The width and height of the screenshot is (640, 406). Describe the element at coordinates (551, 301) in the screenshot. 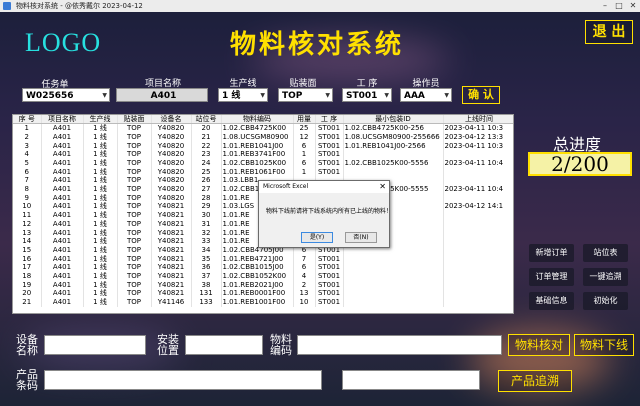

I see `basic-info-button: 基础信息` at that location.